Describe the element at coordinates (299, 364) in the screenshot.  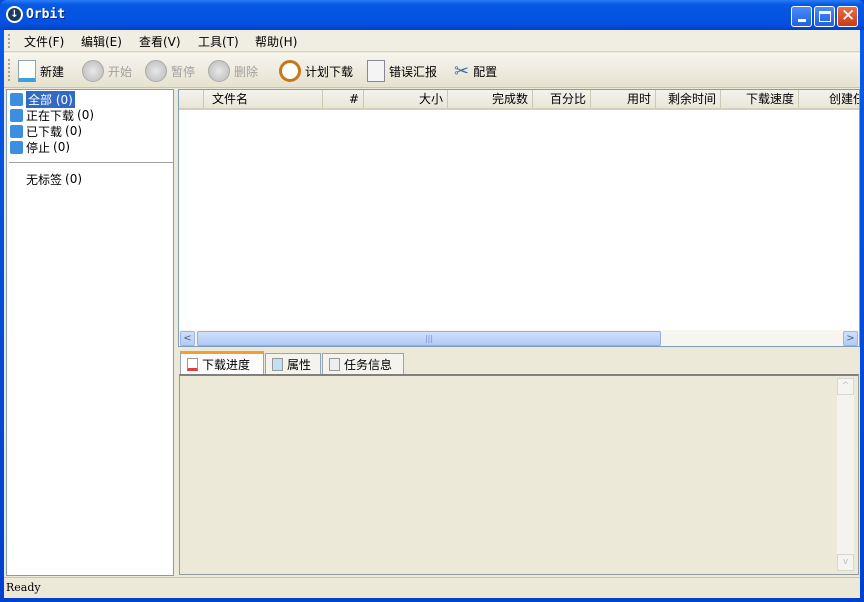
I see `tab-label: 属性` at that location.